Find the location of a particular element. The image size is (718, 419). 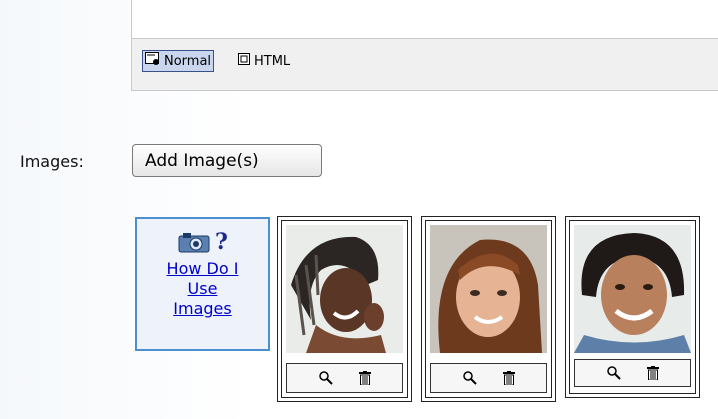

add-images-button: Add Image(s) is located at coordinates (227, 160).